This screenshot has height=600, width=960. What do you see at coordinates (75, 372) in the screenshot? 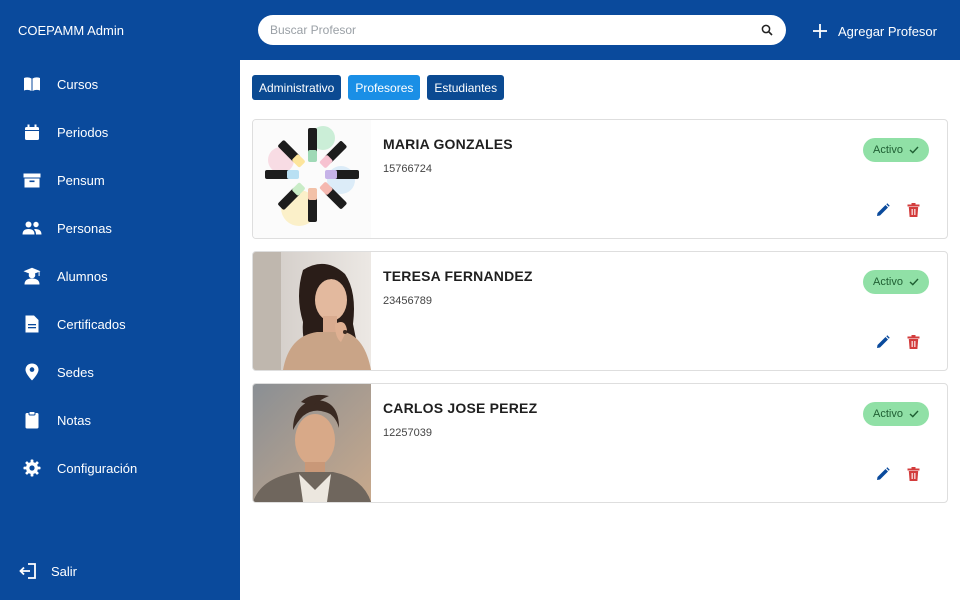
I see `sidebar-item-label: Sedes` at bounding box center [75, 372].